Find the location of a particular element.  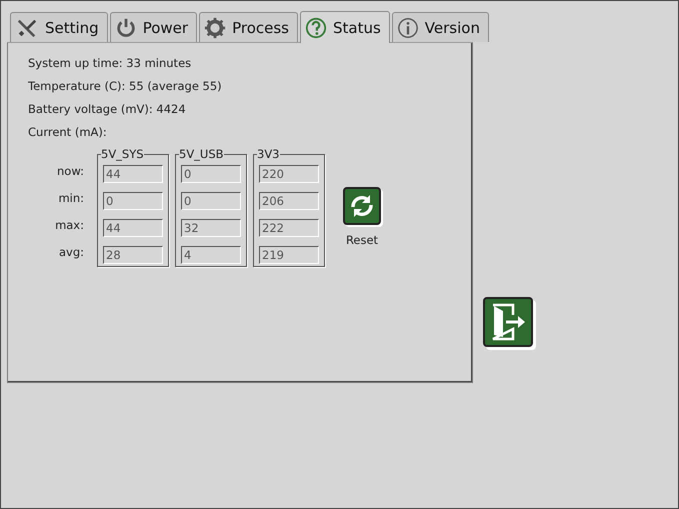

value-field: 206 is located at coordinates (289, 201).